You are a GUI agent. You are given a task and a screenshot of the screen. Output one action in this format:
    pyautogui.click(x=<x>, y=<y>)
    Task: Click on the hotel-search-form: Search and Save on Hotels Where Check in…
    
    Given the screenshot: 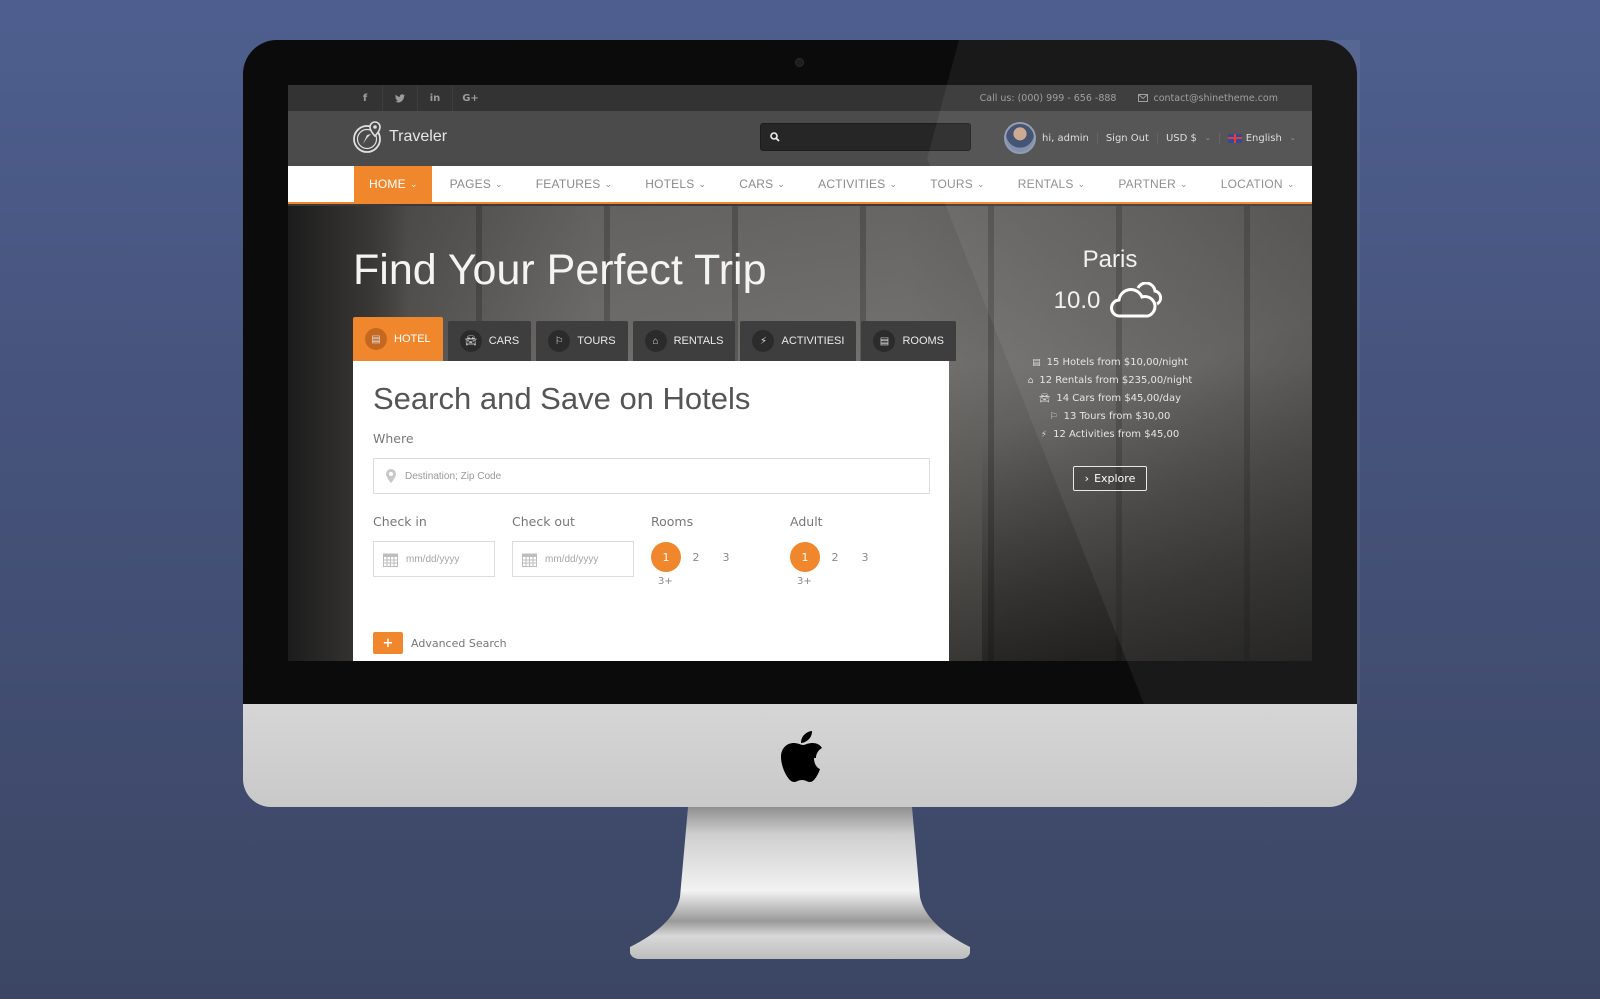 What is the action you would take?
    pyautogui.click(x=651, y=511)
    